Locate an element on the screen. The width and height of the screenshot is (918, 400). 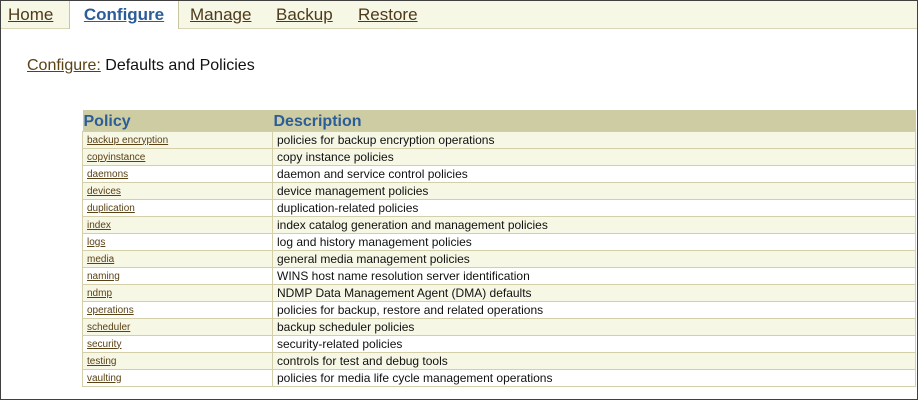
policy-link-devices: devices is located at coordinates (177, 191).